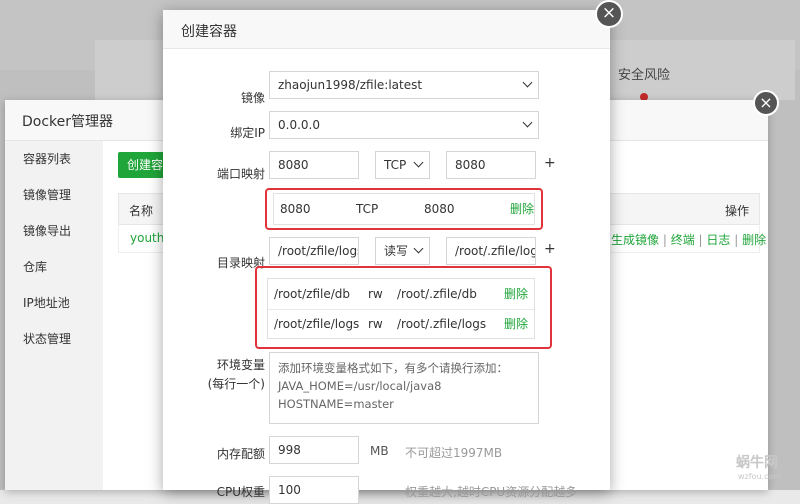  I want to click on env-label-note: (每行一个), so click(236, 384).